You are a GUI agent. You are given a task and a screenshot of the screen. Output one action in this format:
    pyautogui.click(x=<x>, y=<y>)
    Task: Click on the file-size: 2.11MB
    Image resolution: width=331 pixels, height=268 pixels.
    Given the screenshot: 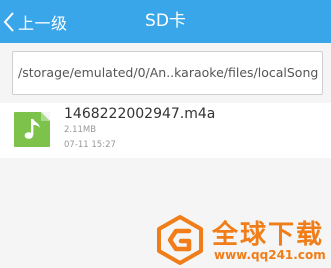 What is the action you would take?
    pyautogui.click(x=80, y=130)
    